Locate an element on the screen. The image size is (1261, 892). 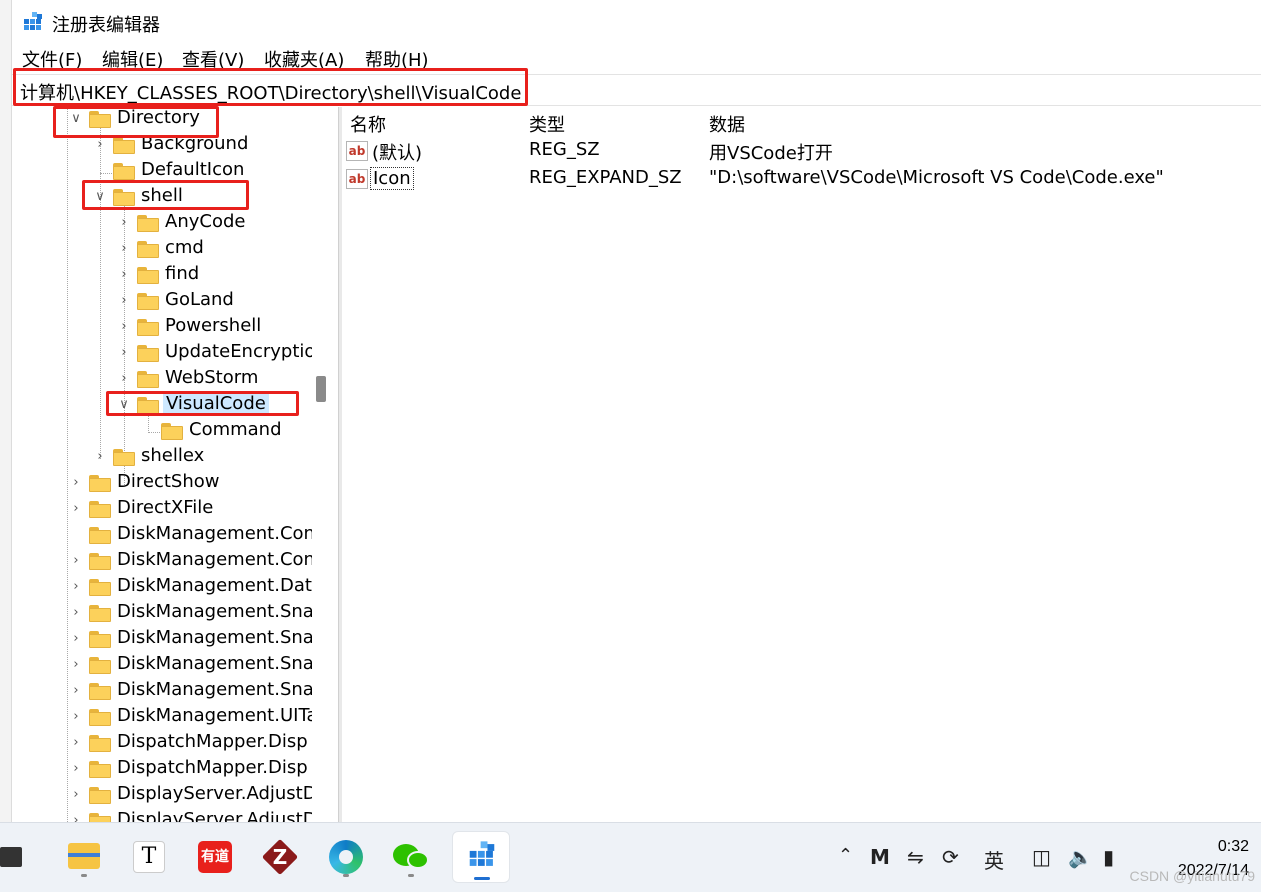
chevron-up-icon: ⌃ is located at coordinates (845, 855).